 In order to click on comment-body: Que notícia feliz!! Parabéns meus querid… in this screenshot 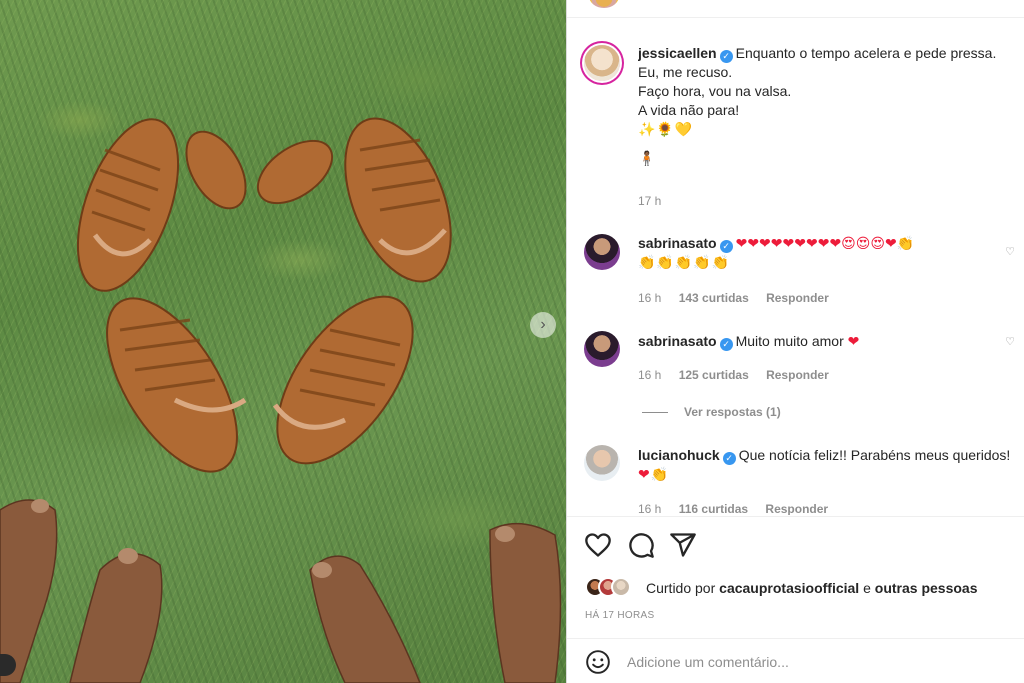, I will do `click(874, 455)`.